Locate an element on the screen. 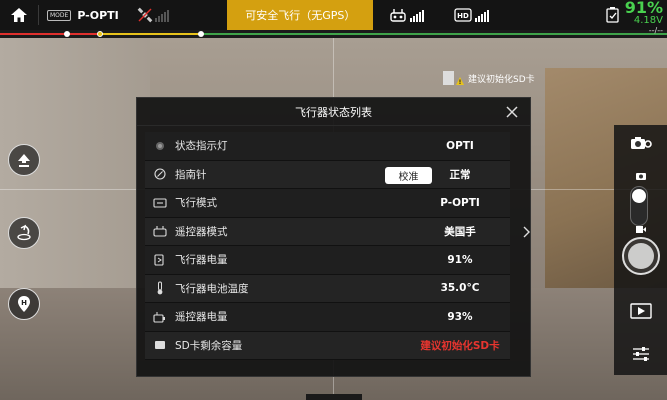 The image size is (667, 400). hd-video-icon: HD is located at coordinates (463, 15).